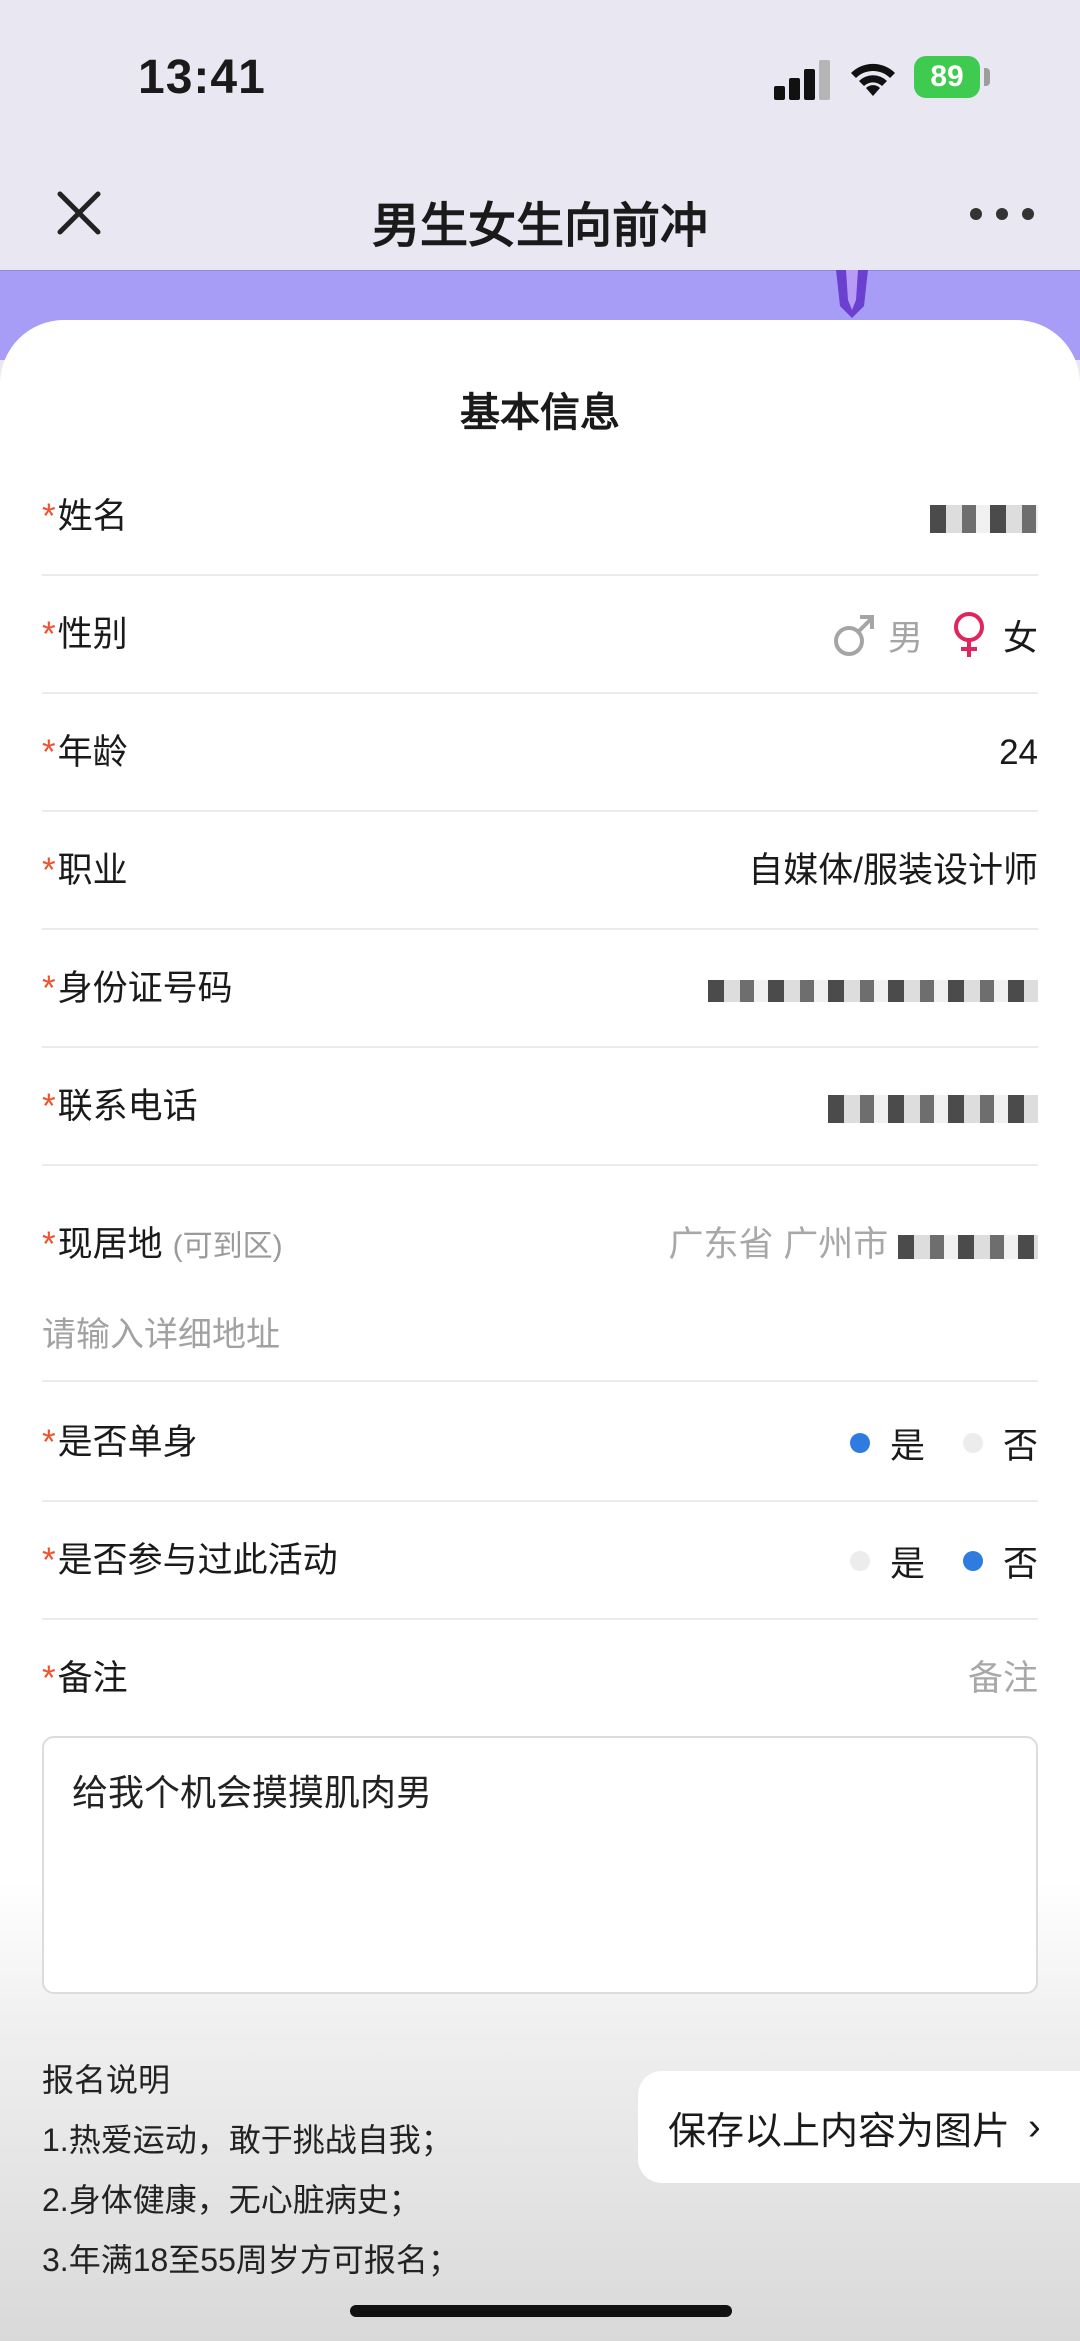 This screenshot has width=1080, height=2341. What do you see at coordinates (887, 1443) in the screenshot?
I see `single-option-yes: 是` at bounding box center [887, 1443].